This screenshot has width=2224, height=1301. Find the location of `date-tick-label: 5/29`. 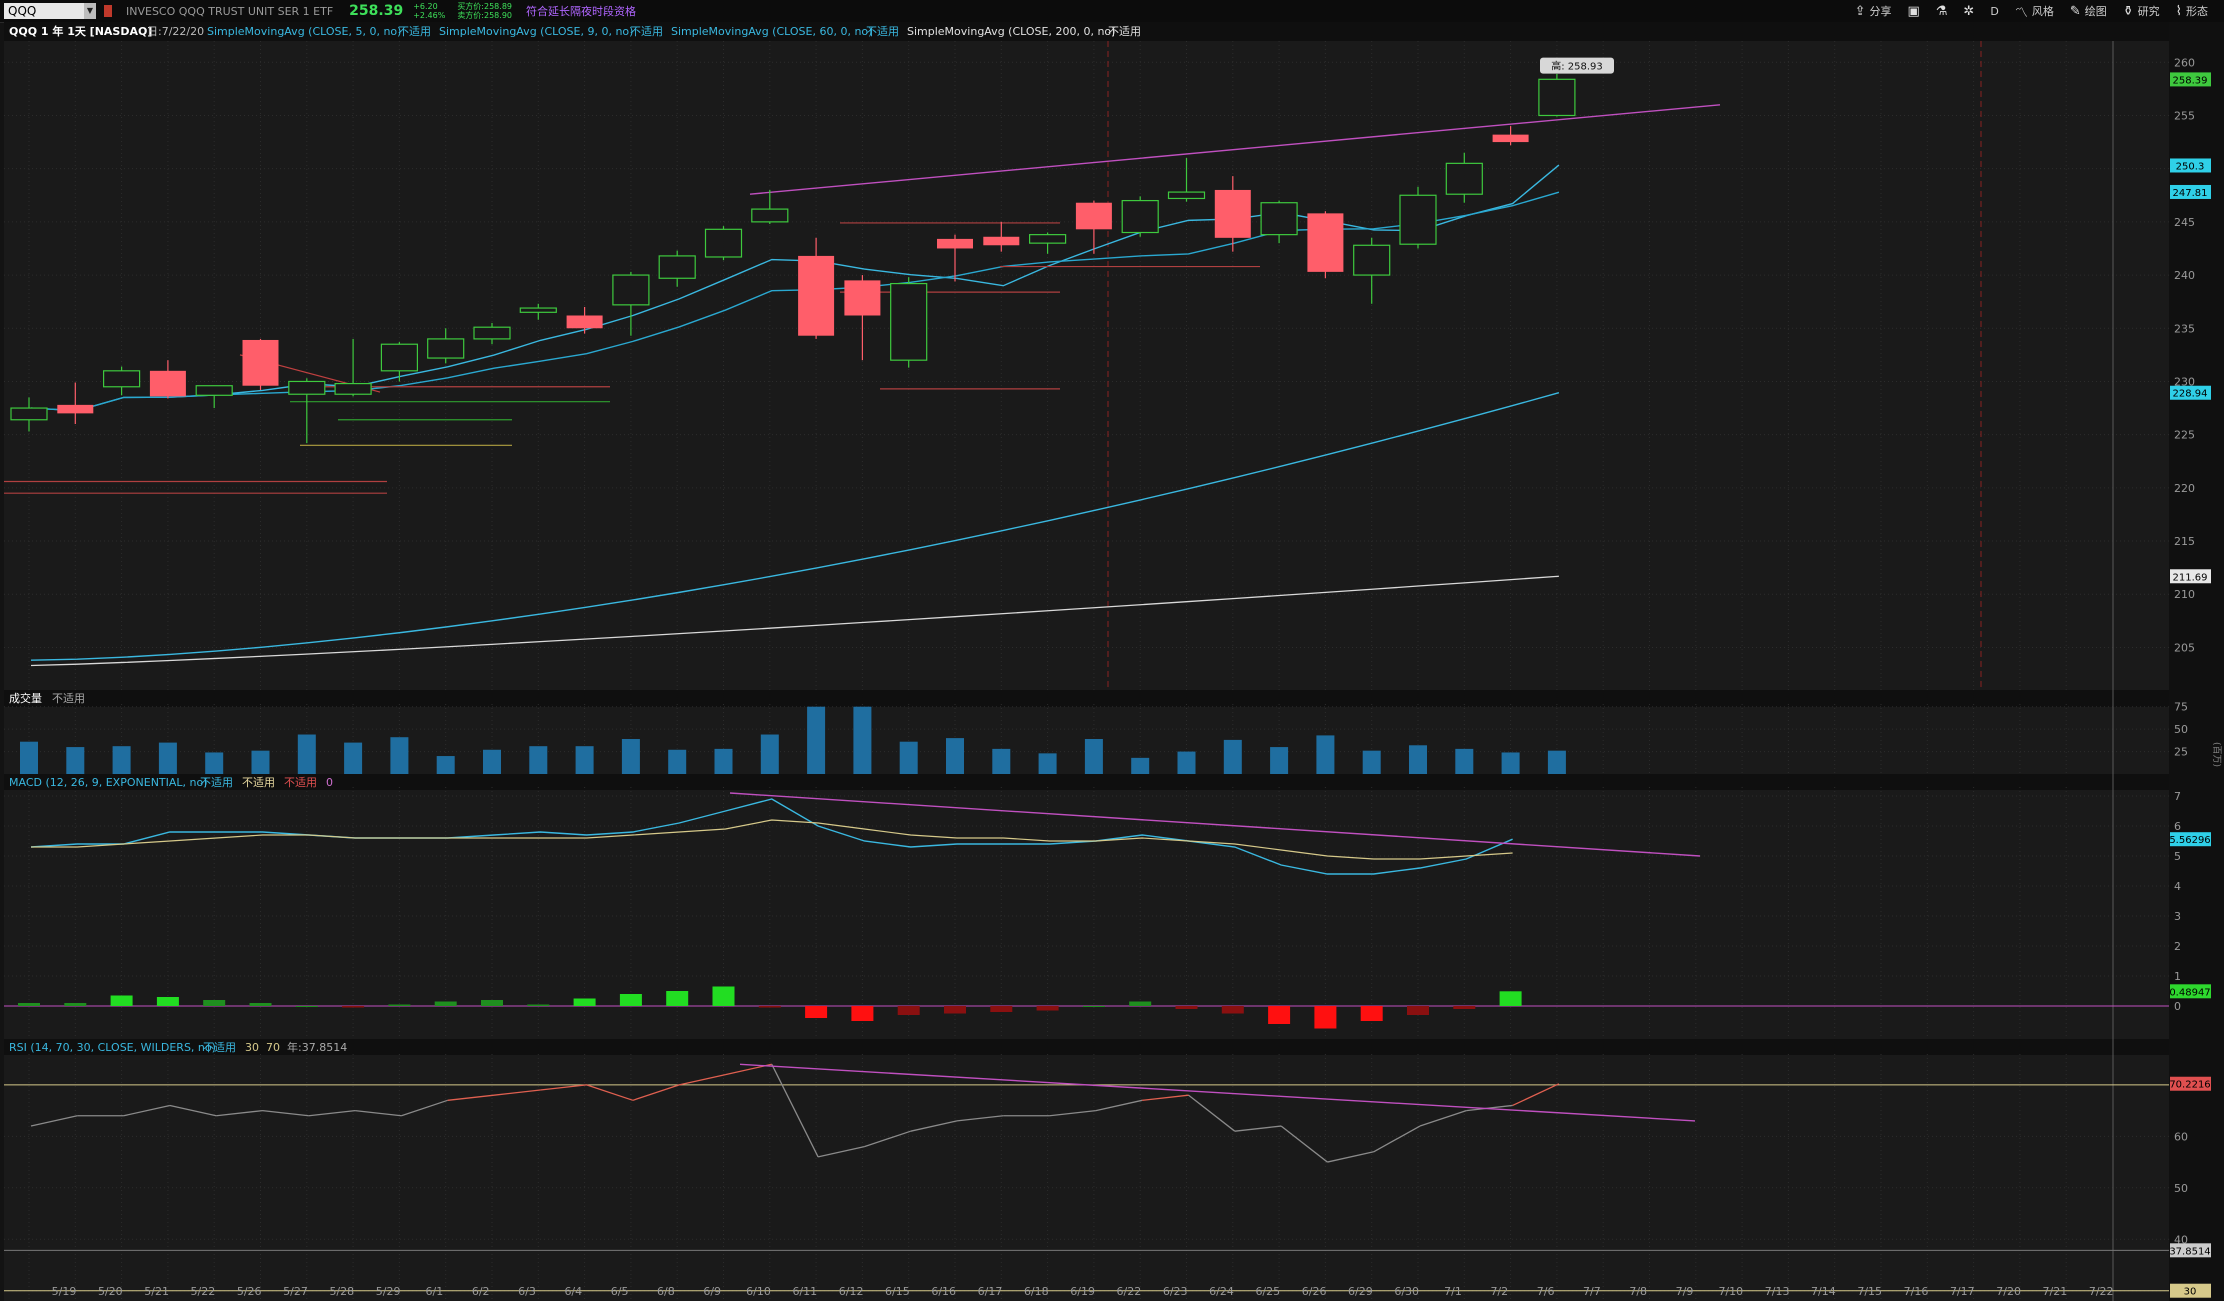

date-tick-label: 5/29 is located at coordinates (388, 1291).